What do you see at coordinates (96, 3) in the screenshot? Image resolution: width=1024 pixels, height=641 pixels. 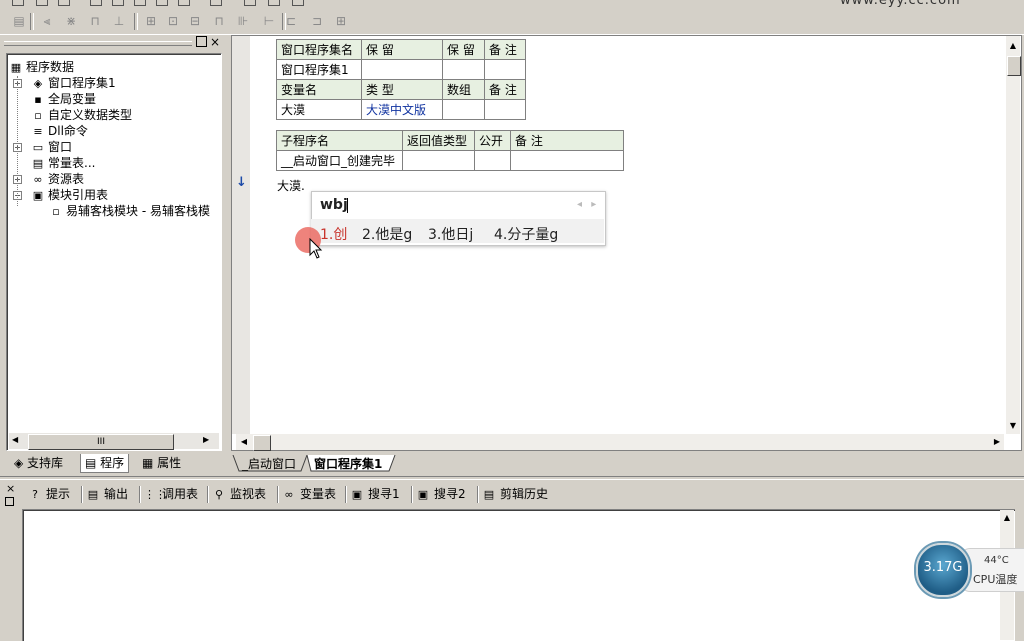 I see `redo-icon` at bounding box center [96, 3].